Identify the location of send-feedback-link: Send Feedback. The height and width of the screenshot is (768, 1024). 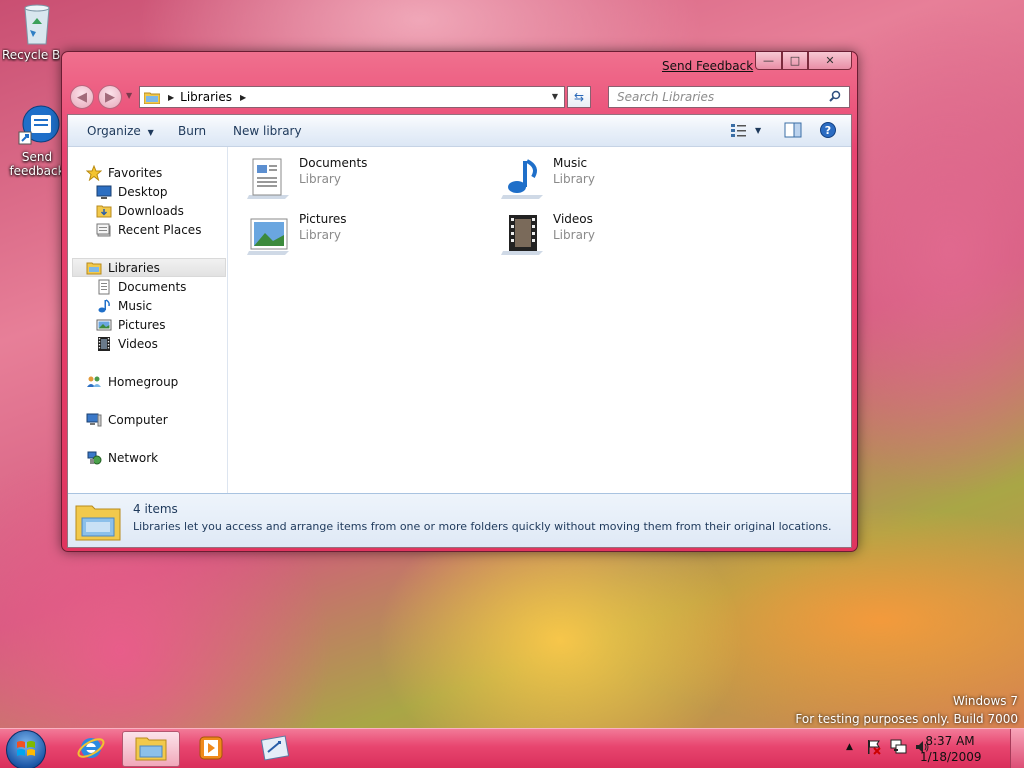
(707, 66).